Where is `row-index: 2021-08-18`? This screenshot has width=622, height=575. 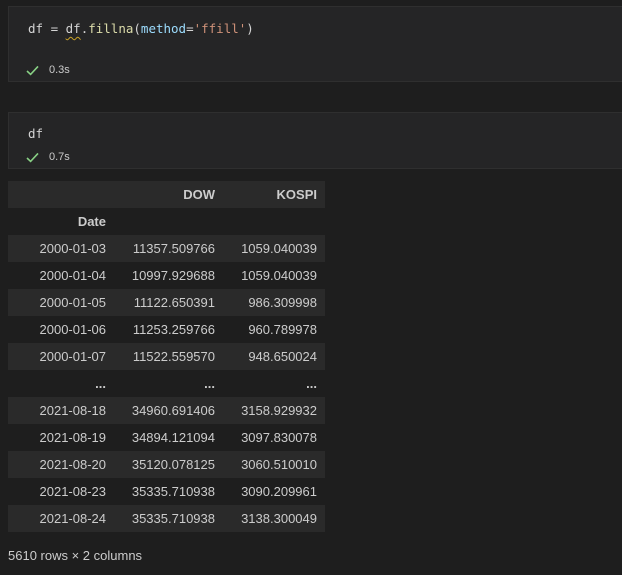 row-index: 2021-08-18 is located at coordinates (61, 410).